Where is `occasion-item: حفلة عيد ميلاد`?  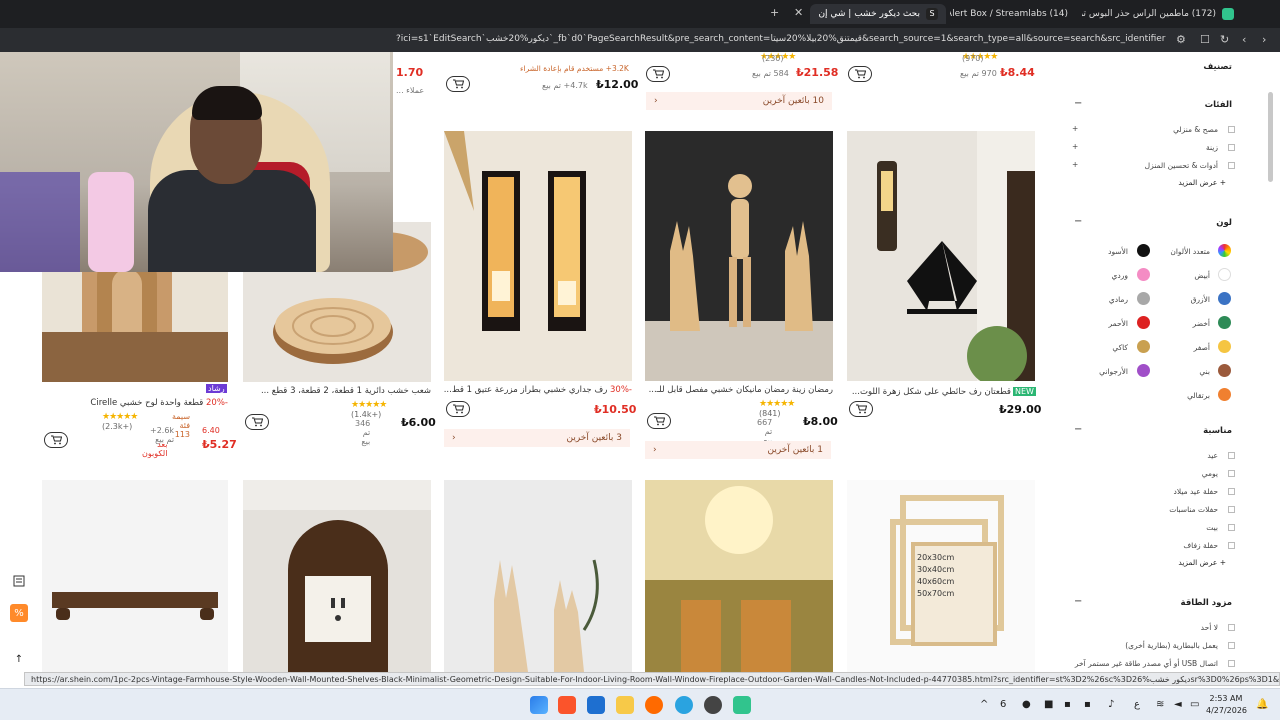
occasion-item: حفلة عيد ميلاد is located at coordinates (1196, 491).